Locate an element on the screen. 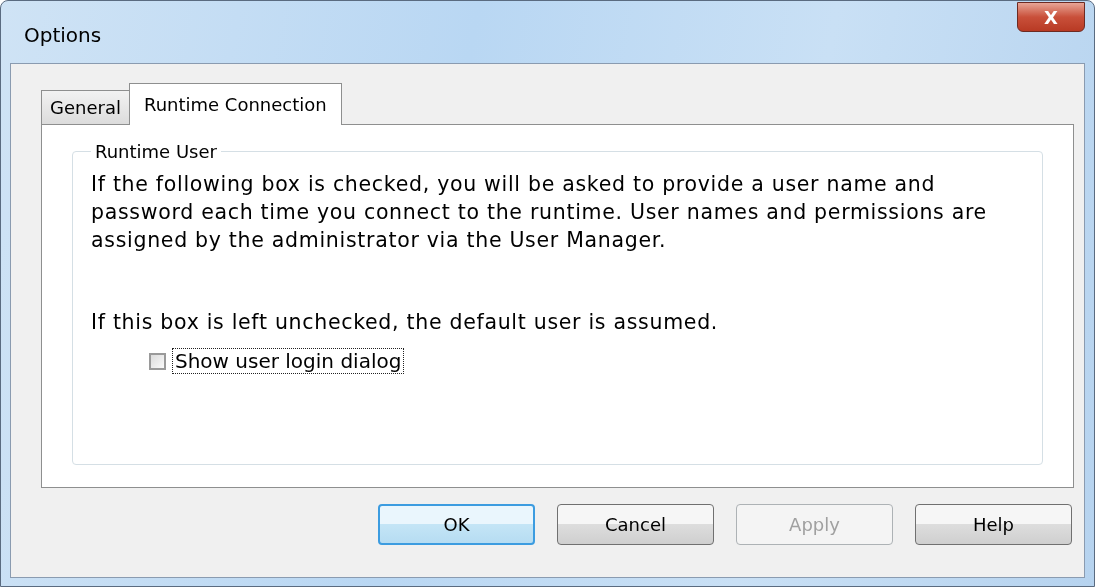  tab: General is located at coordinates (85, 107).